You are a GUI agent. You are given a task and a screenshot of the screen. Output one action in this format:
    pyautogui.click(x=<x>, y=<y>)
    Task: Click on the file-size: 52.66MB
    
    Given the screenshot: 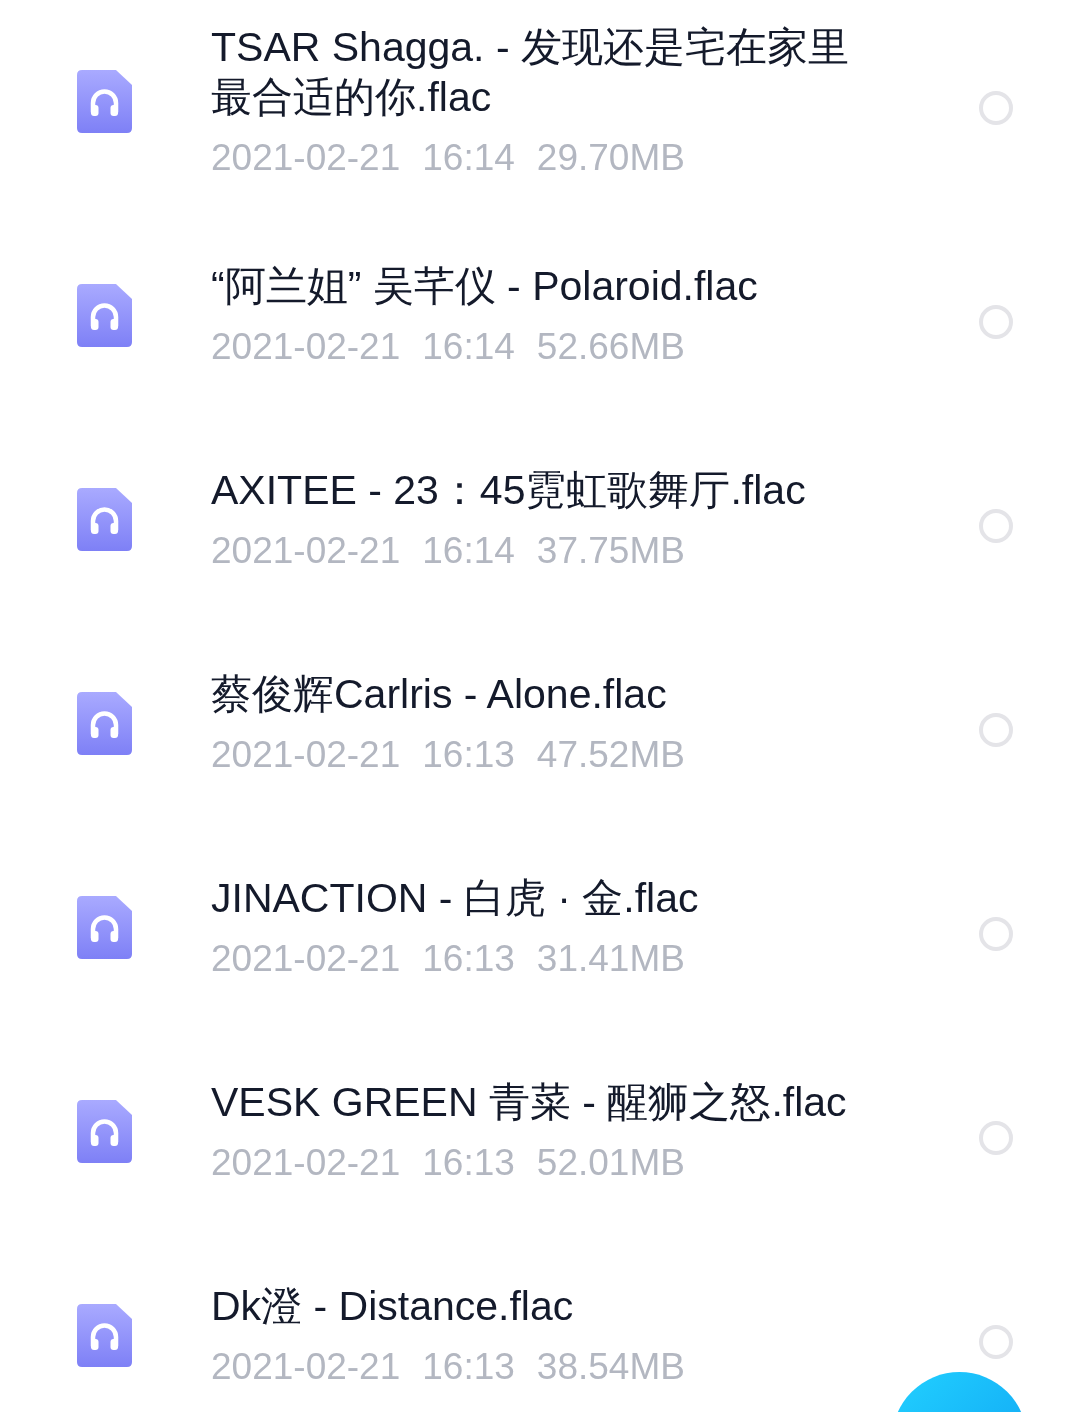 What is the action you would take?
    pyautogui.click(x=610, y=347)
    